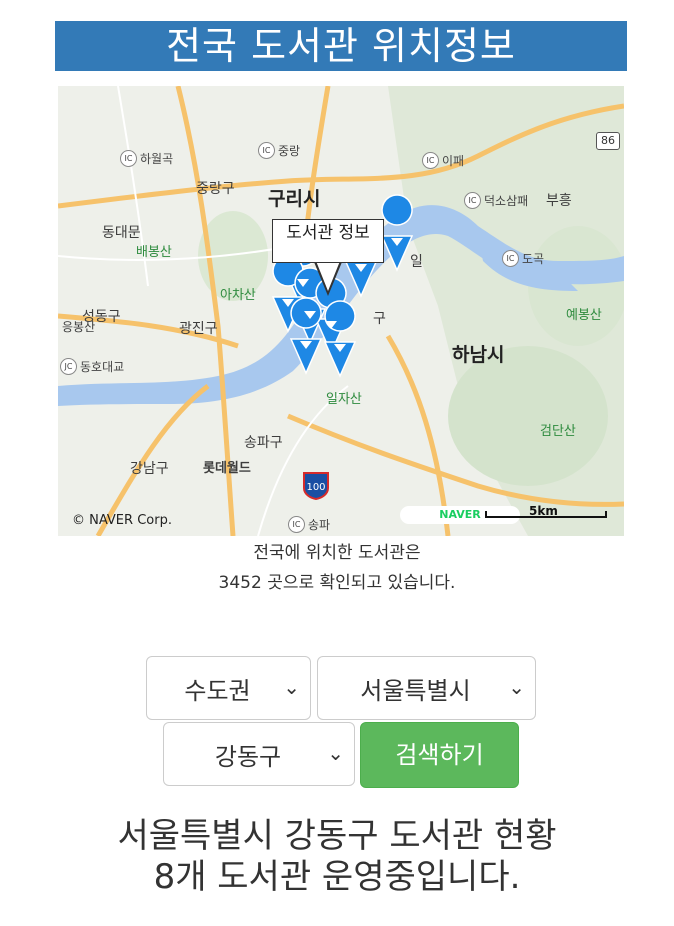 The image size is (674, 926). Describe the element at coordinates (248, 756) in the screenshot. I see `district-select-value: 강동구` at that location.